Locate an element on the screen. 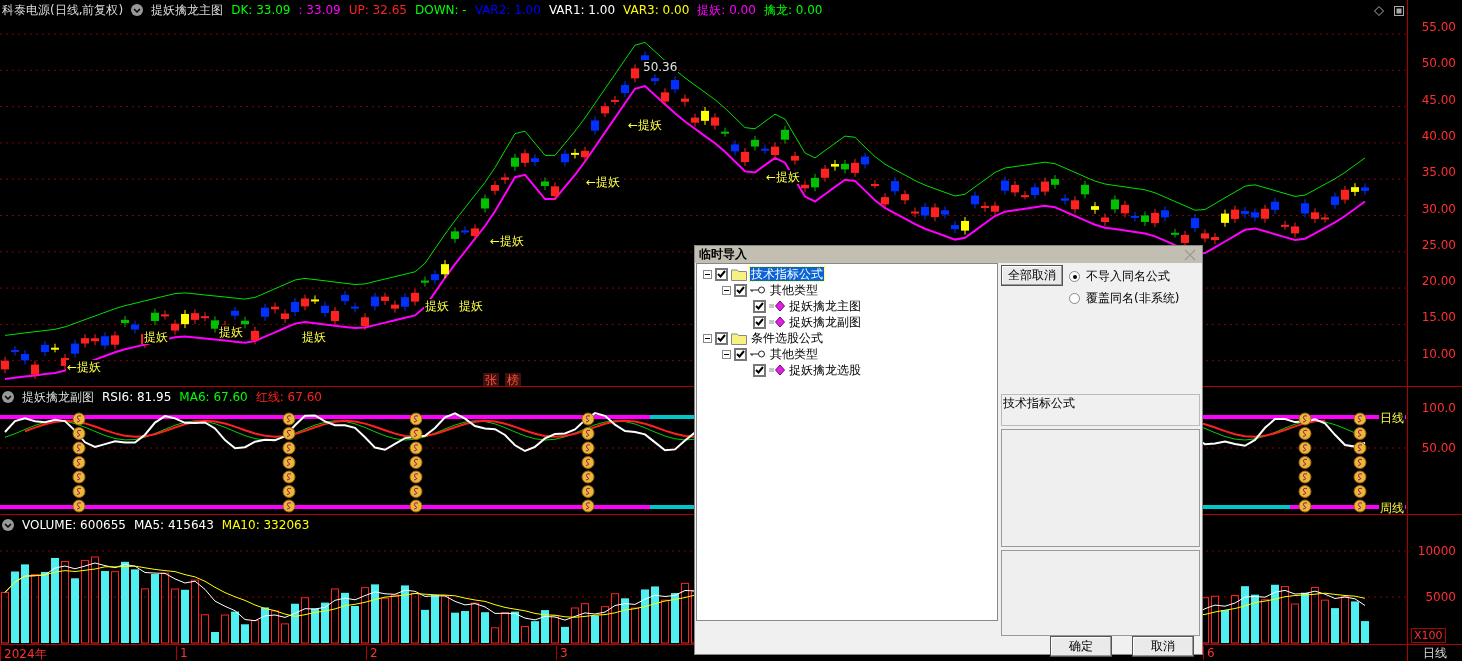 Image resolution: width=1462 pixels, height=661 pixels. window-icon is located at coordinates (1399, 11).